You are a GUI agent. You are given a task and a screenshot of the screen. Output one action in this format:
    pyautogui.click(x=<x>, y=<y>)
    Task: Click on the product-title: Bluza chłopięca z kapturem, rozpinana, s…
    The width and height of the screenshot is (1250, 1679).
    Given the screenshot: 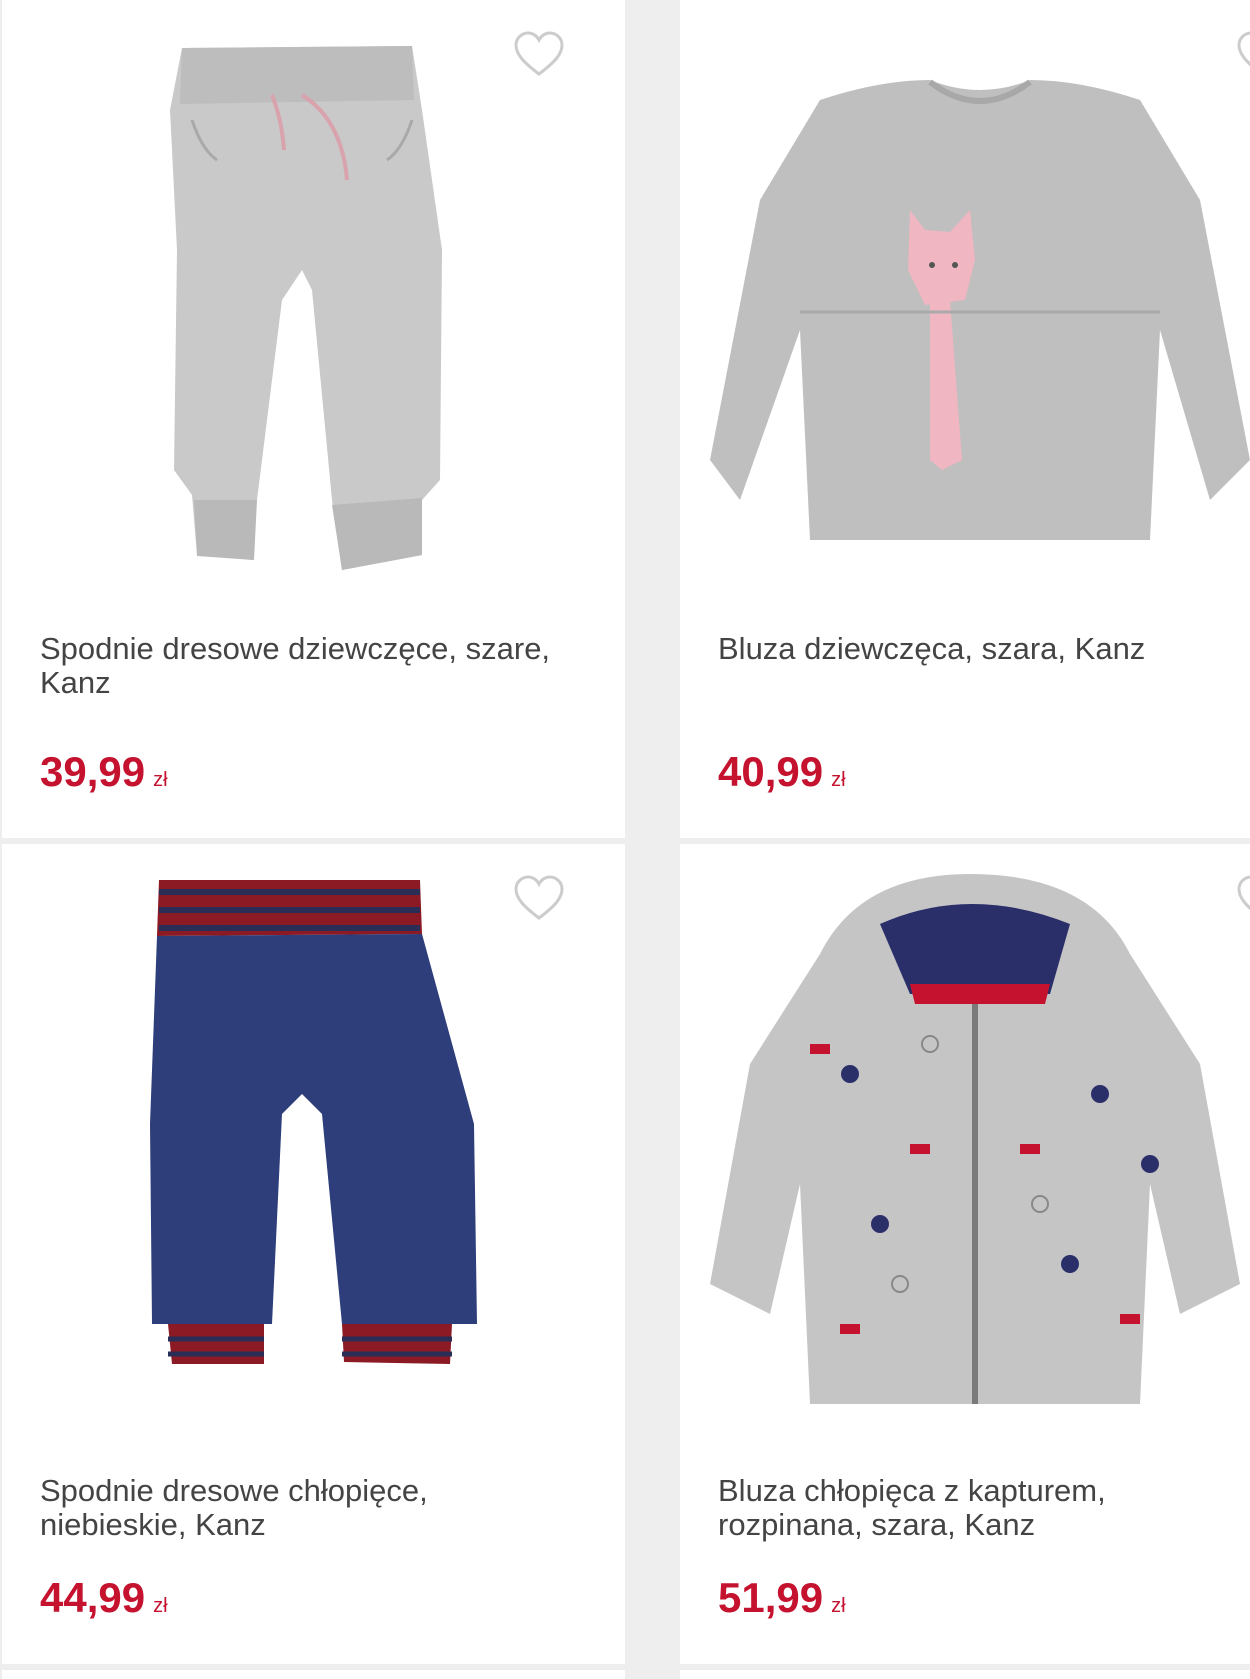 What is the action you would take?
    pyautogui.click(x=984, y=1508)
    